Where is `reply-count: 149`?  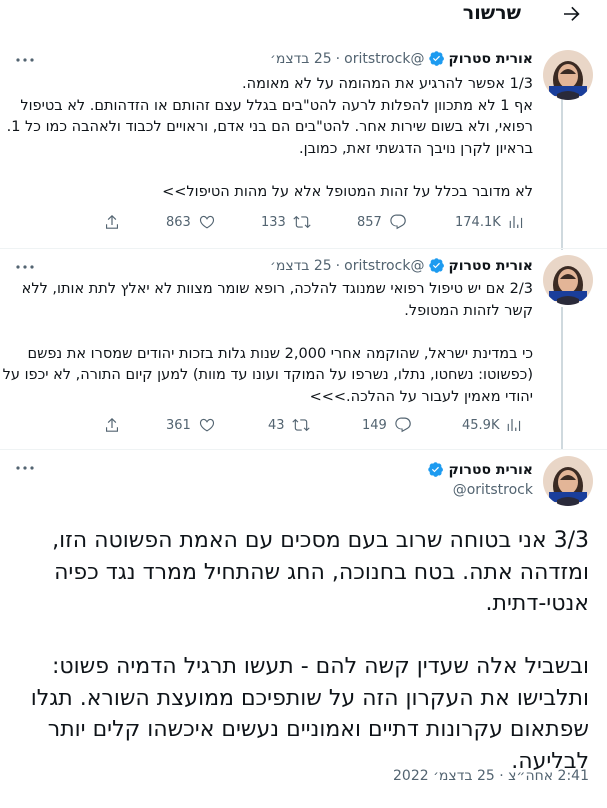 reply-count: 149 is located at coordinates (374, 425).